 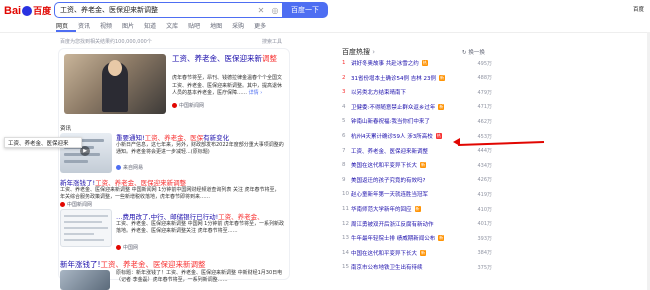 I want to click on hot-search-item: 5 钟南山新春祝福:我当你们中来了 462万, so click(x=417, y=121).